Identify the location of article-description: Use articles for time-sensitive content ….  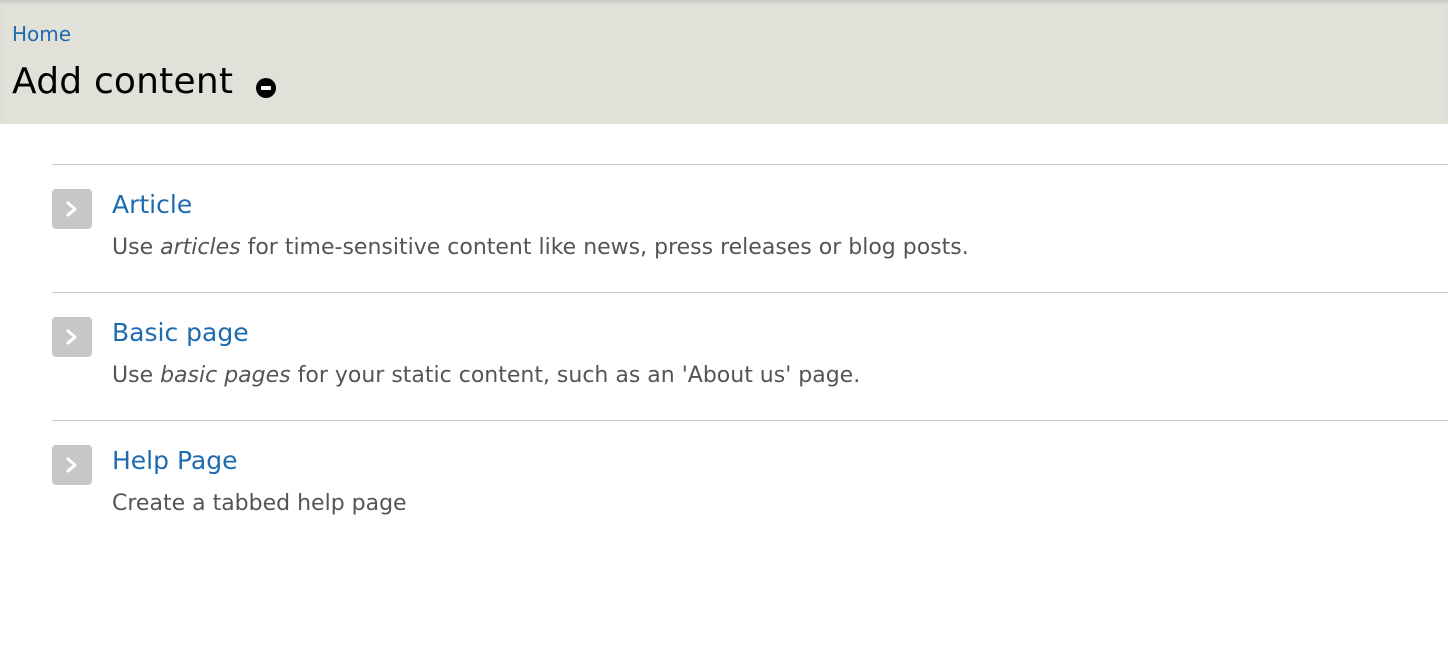
(540, 247).